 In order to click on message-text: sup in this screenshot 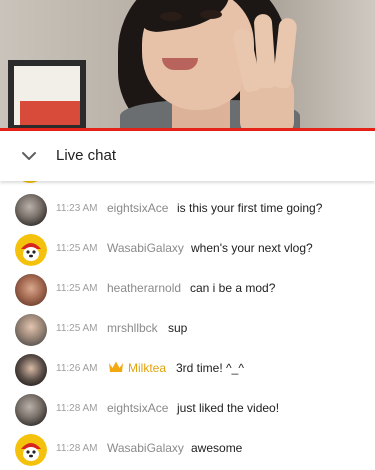, I will do `click(178, 328)`.